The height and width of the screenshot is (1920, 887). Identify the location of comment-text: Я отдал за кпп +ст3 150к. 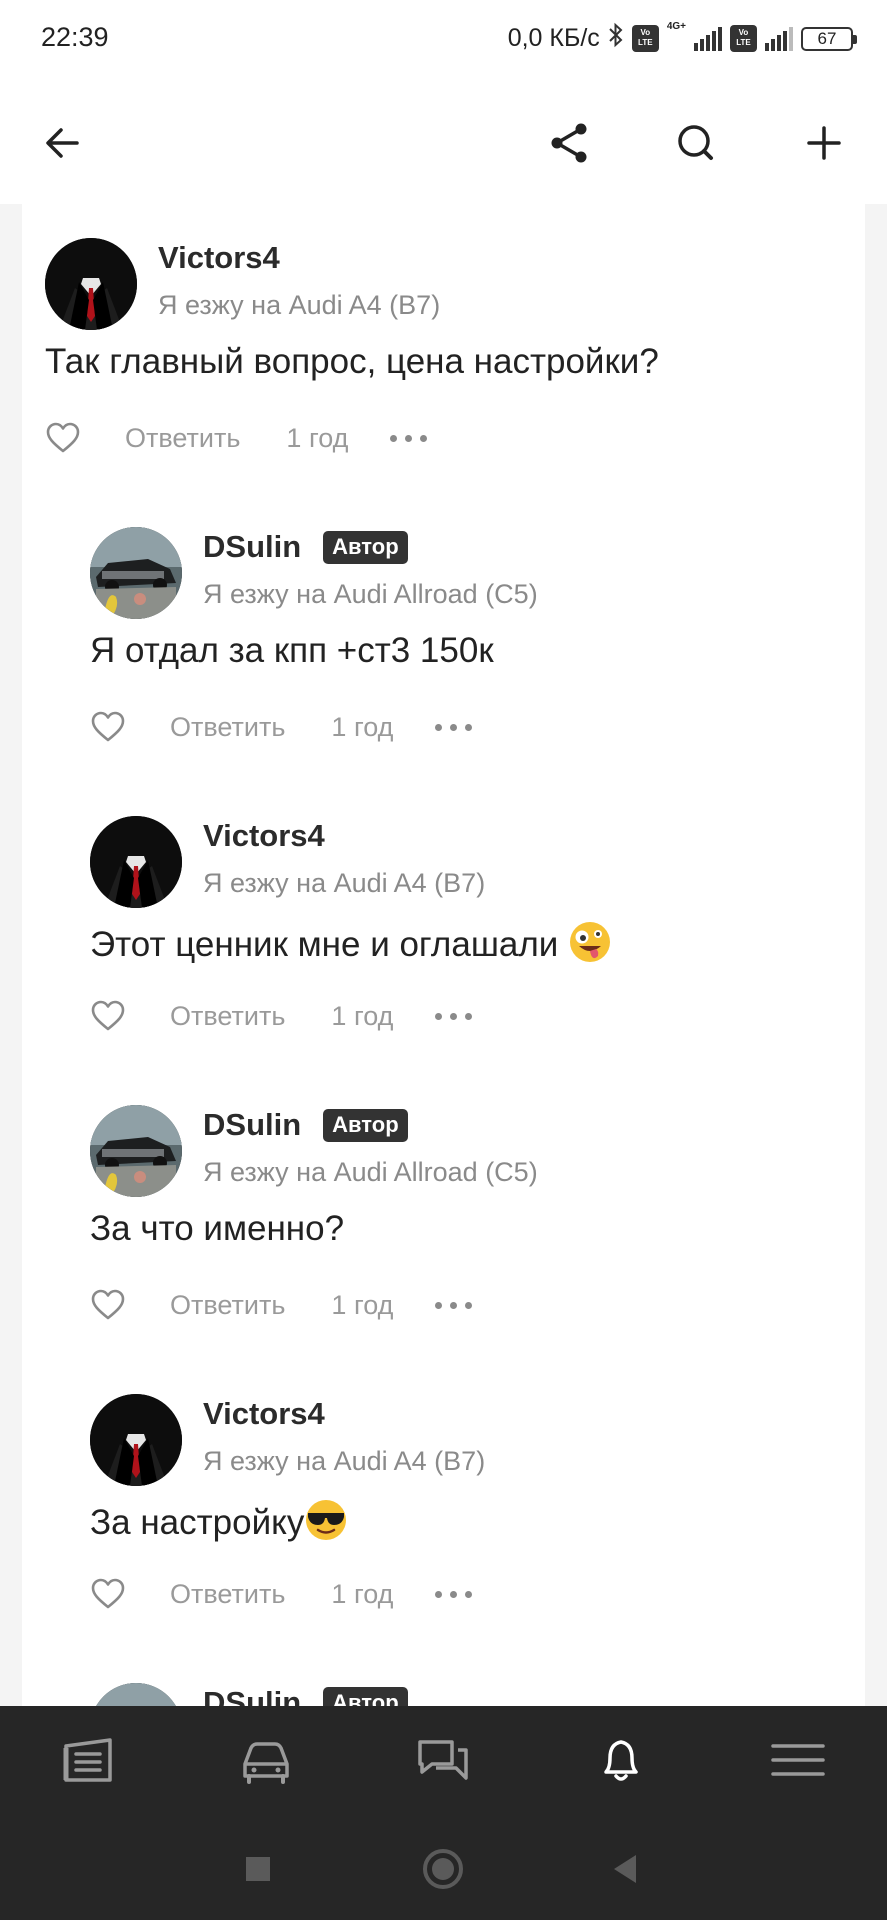
(292, 650).